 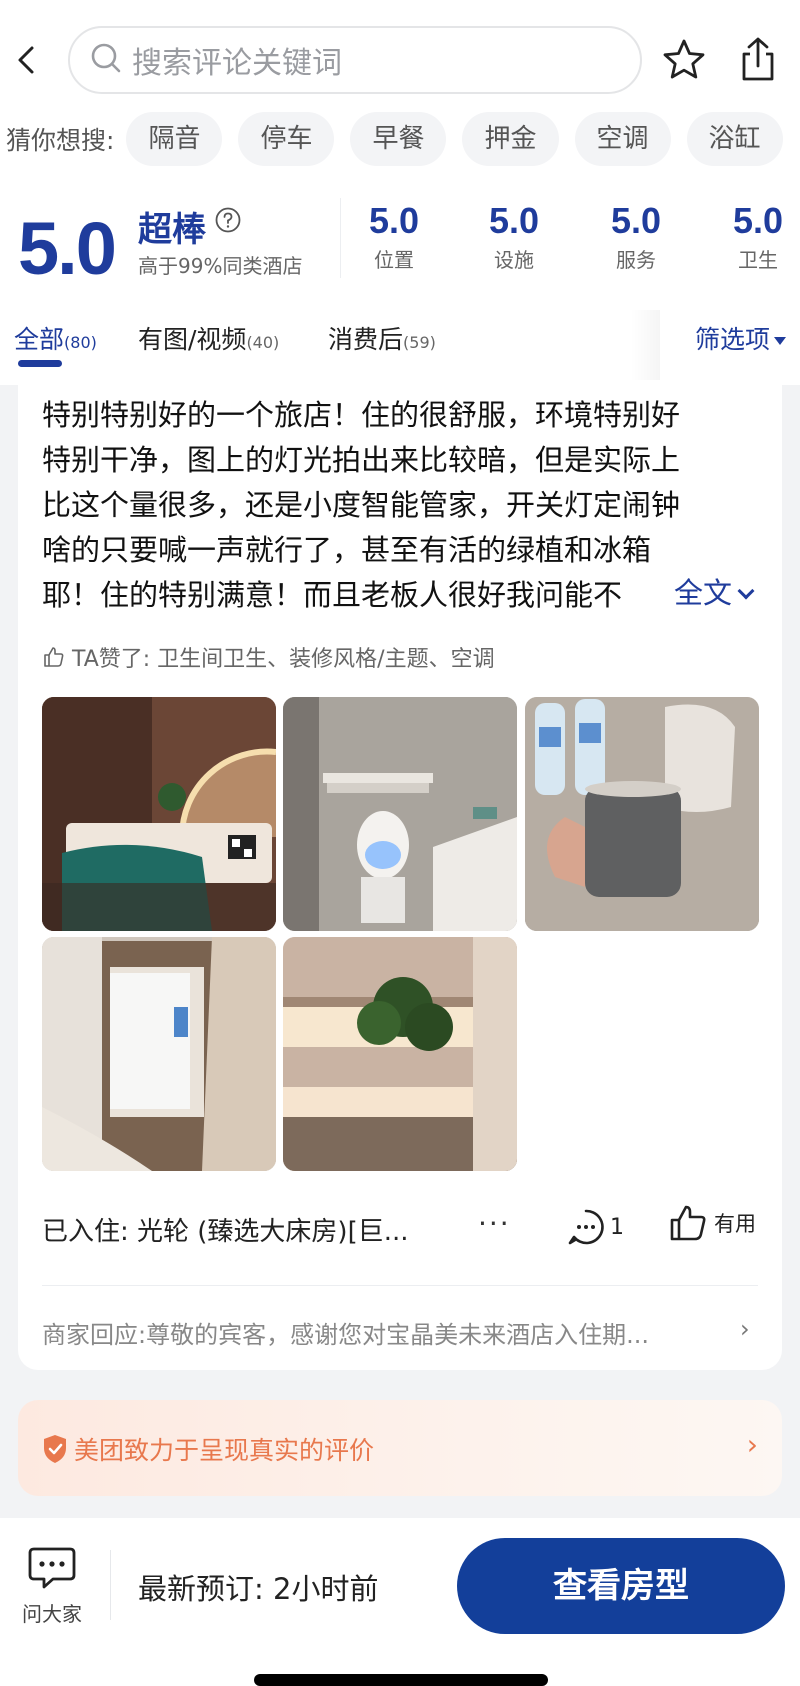 What do you see at coordinates (514, 260) in the screenshot?
I see `subscore-label: 设施` at bounding box center [514, 260].